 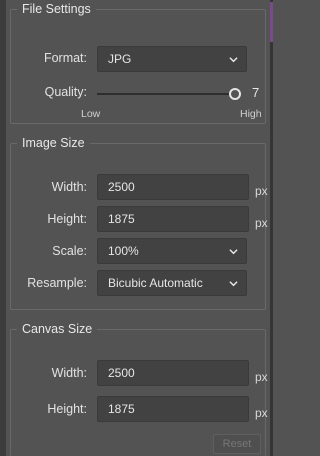 I want to click on quality-slider-knob, so click(x=235, y=94).